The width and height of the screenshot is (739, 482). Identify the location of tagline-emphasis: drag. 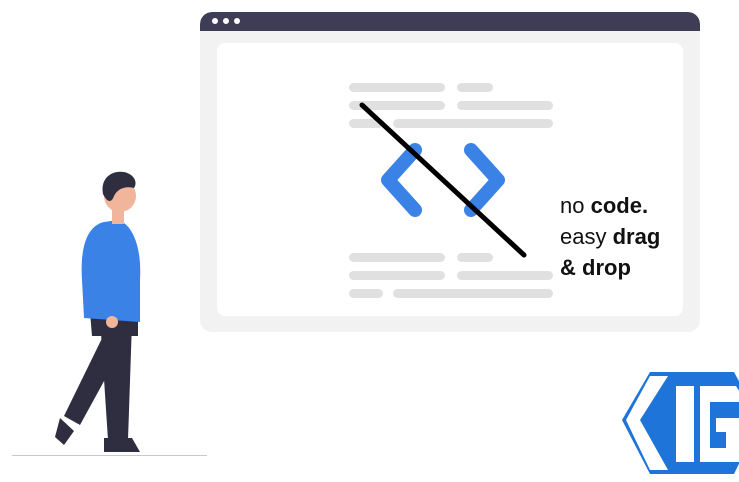
(636, 236).